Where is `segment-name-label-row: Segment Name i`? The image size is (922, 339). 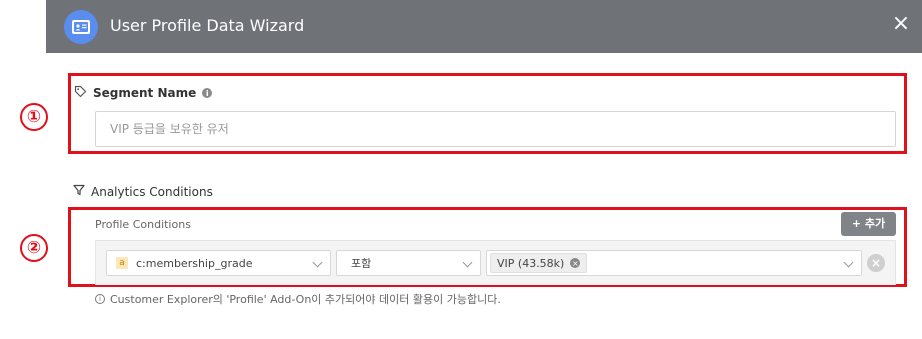 segment-name-label-row: Segment Name i is located at coordinates (143, 93).